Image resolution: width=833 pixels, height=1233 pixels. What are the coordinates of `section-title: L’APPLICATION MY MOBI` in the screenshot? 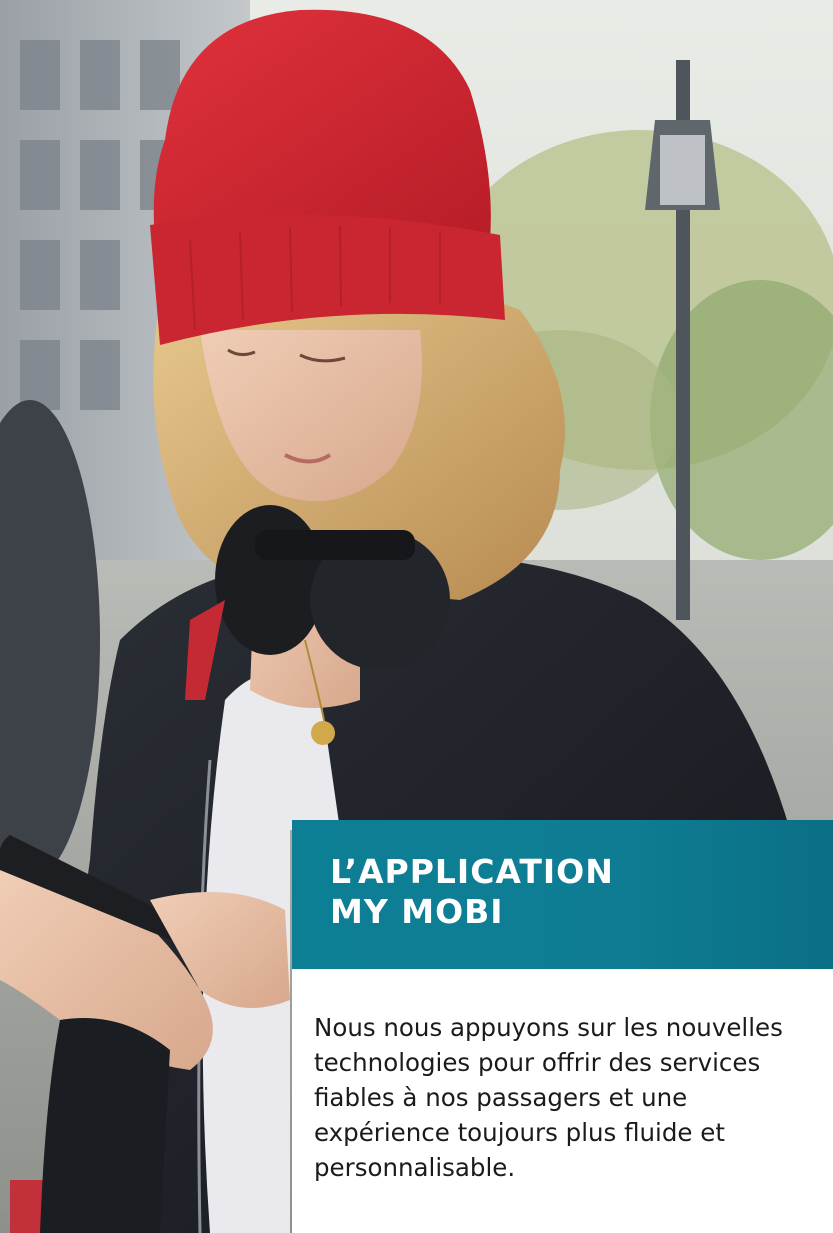 It's located at (472, 892).